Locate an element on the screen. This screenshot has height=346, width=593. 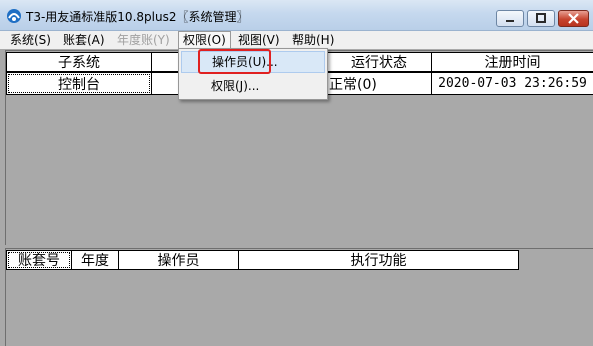
table-row-time-cell: 2020-07-03 23:26:59 is located at coordinates (512, 83).